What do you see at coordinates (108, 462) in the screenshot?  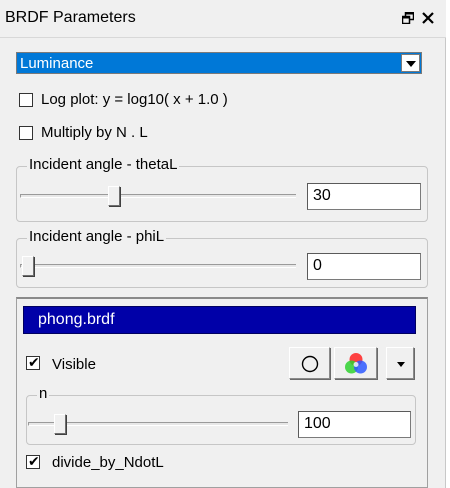 I see `divide-by-ndotl-label: divide_by_NdotL` at bounding box center [108, 462].